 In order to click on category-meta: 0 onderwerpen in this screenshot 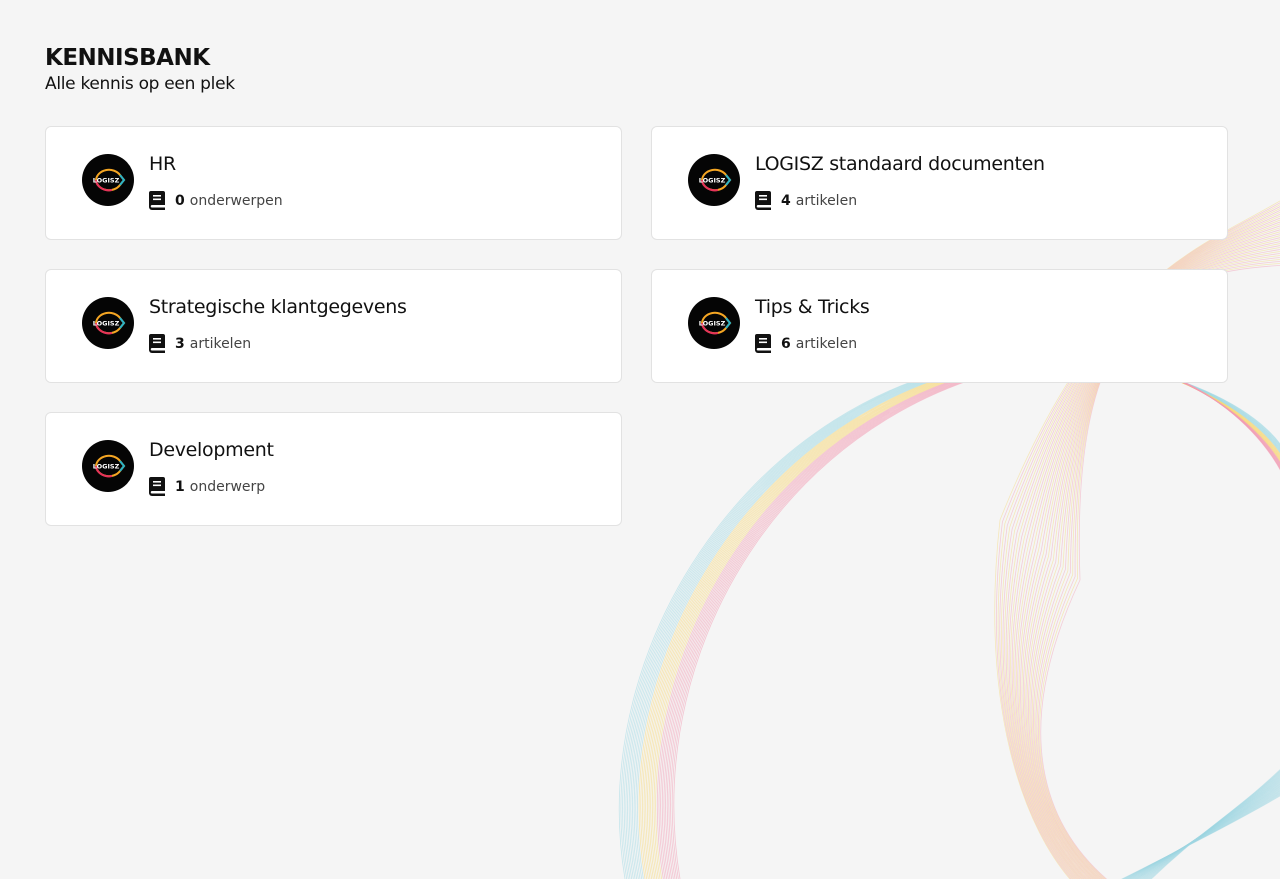, I will do `click(216, 200)`.